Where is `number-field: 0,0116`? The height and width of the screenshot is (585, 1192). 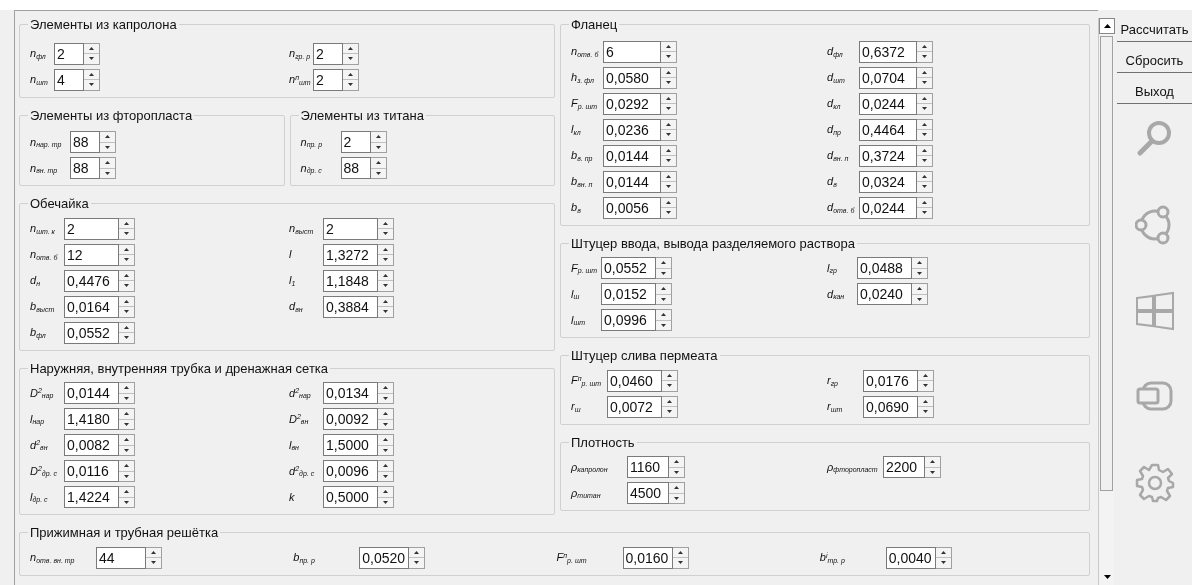
number-field: 0,0116 is located at coordinates (91, 471).